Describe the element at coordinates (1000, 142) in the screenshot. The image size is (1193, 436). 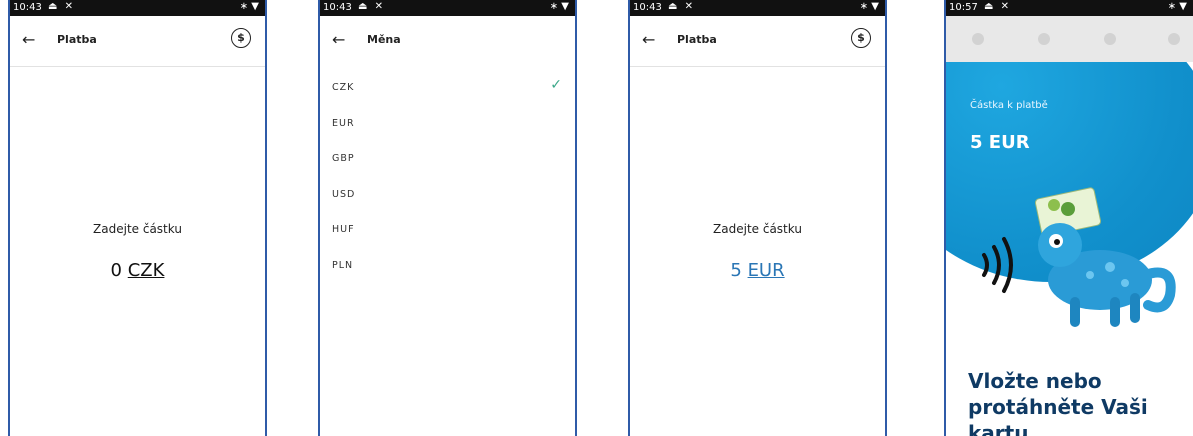
I see `amount-to-pay: 5 EUR` at that location.